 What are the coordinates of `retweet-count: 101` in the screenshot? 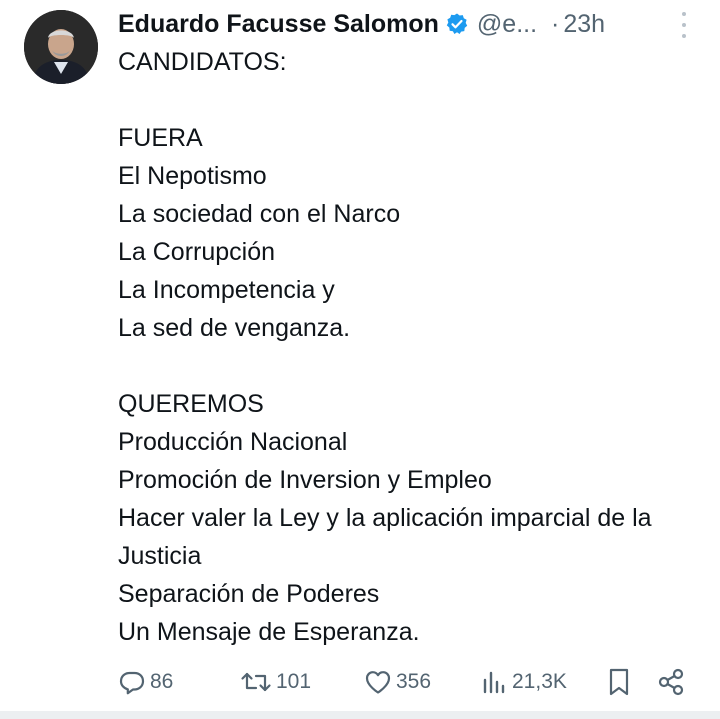 It's located at (294, 681).